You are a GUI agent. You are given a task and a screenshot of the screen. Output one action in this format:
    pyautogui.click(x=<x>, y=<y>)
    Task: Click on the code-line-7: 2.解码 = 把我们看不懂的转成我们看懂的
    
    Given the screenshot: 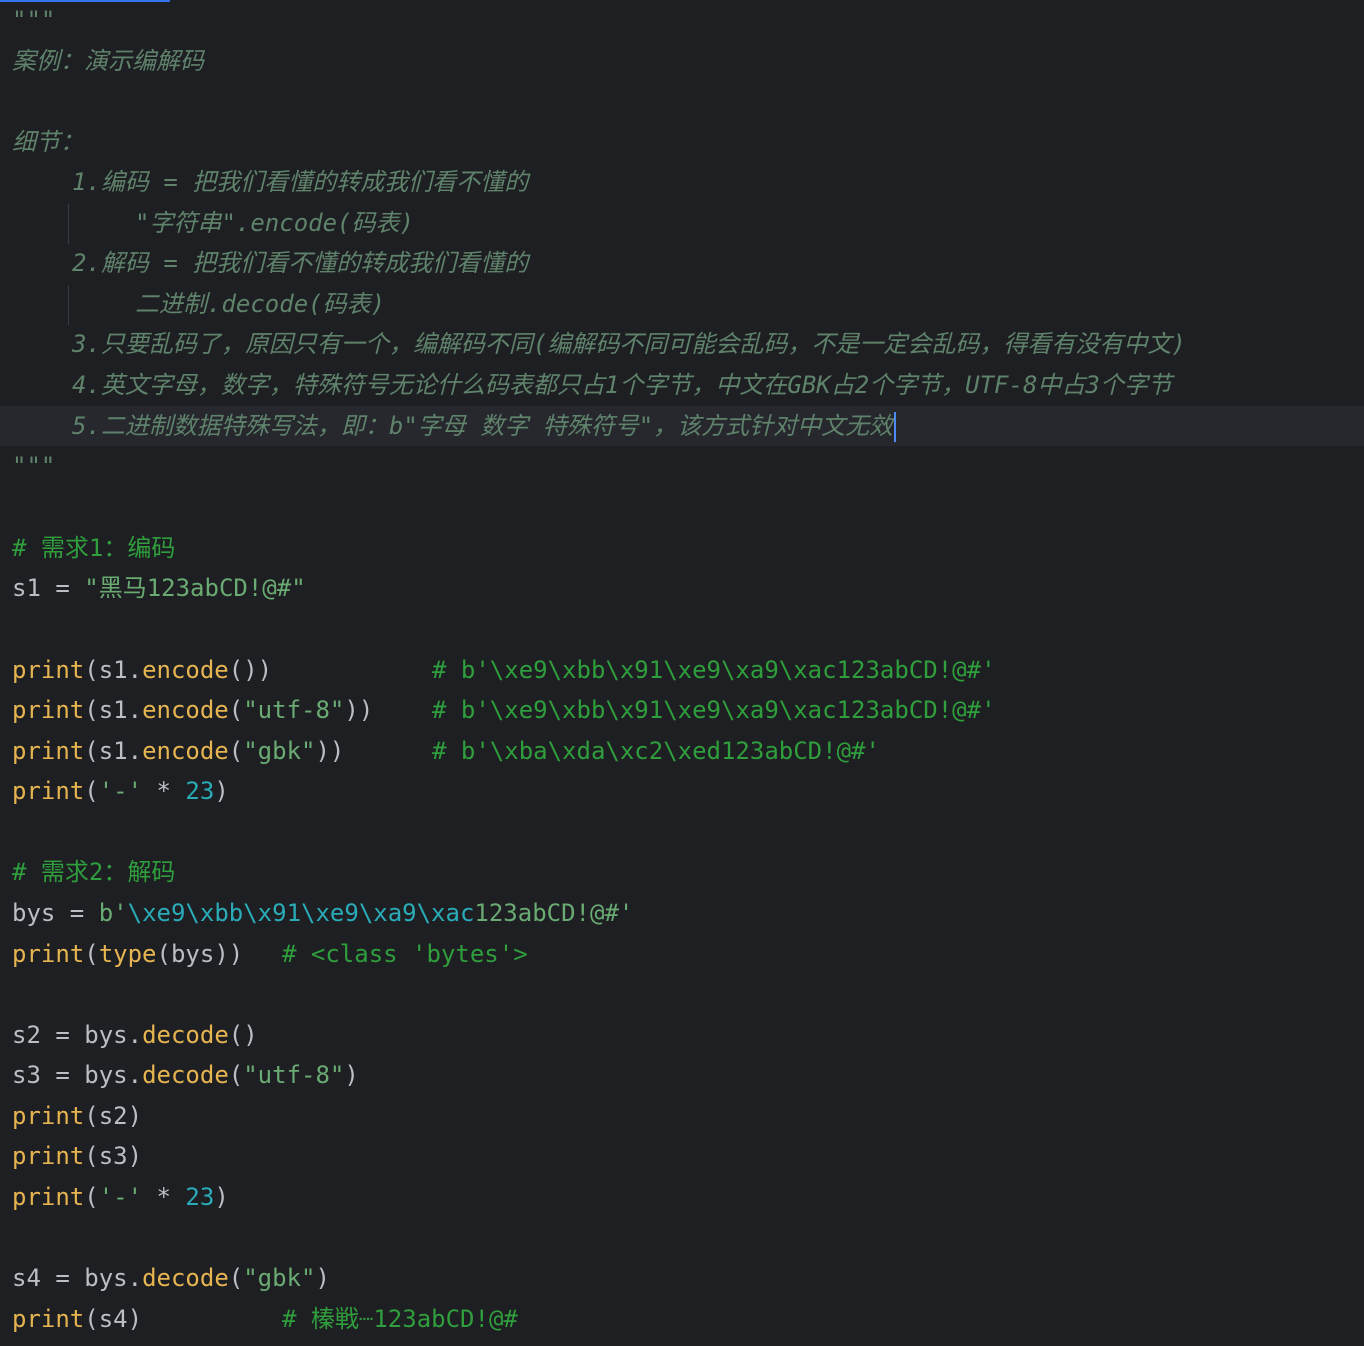 What is the action you would take?
    pyautogui.click(x=682, y=263)
    